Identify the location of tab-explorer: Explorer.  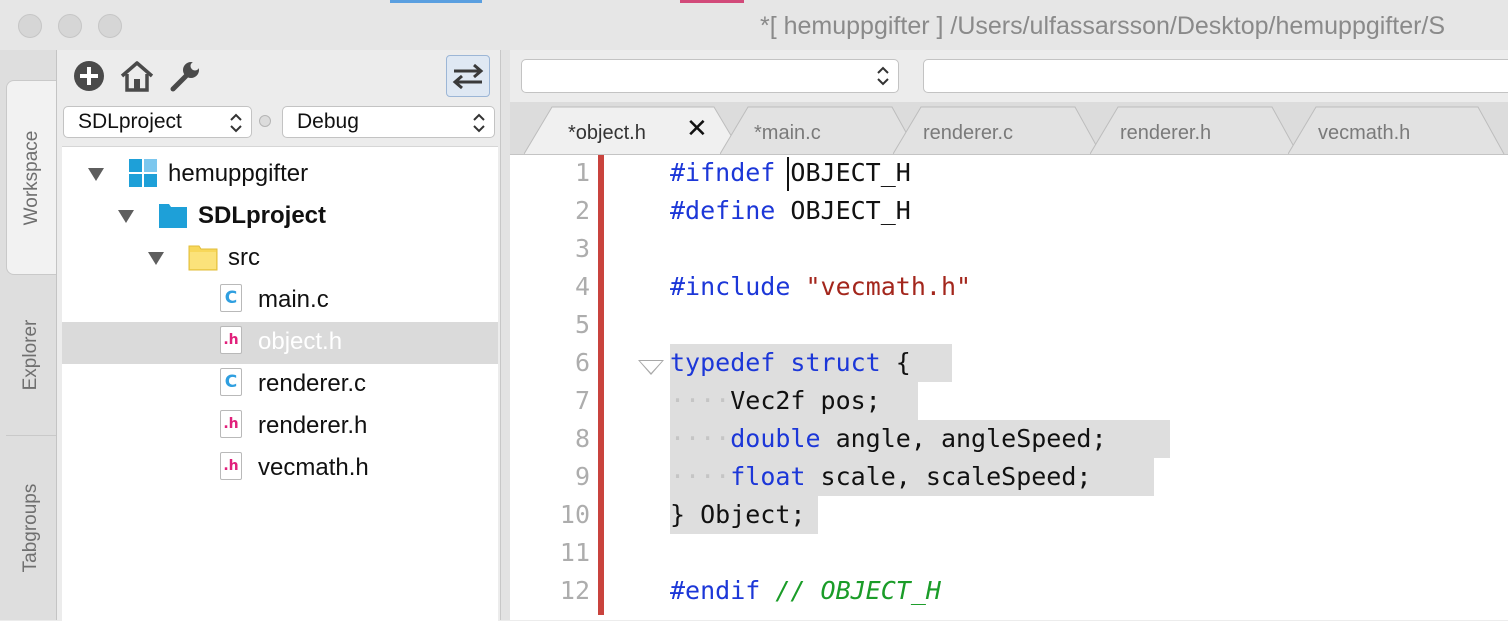
(31, 355).